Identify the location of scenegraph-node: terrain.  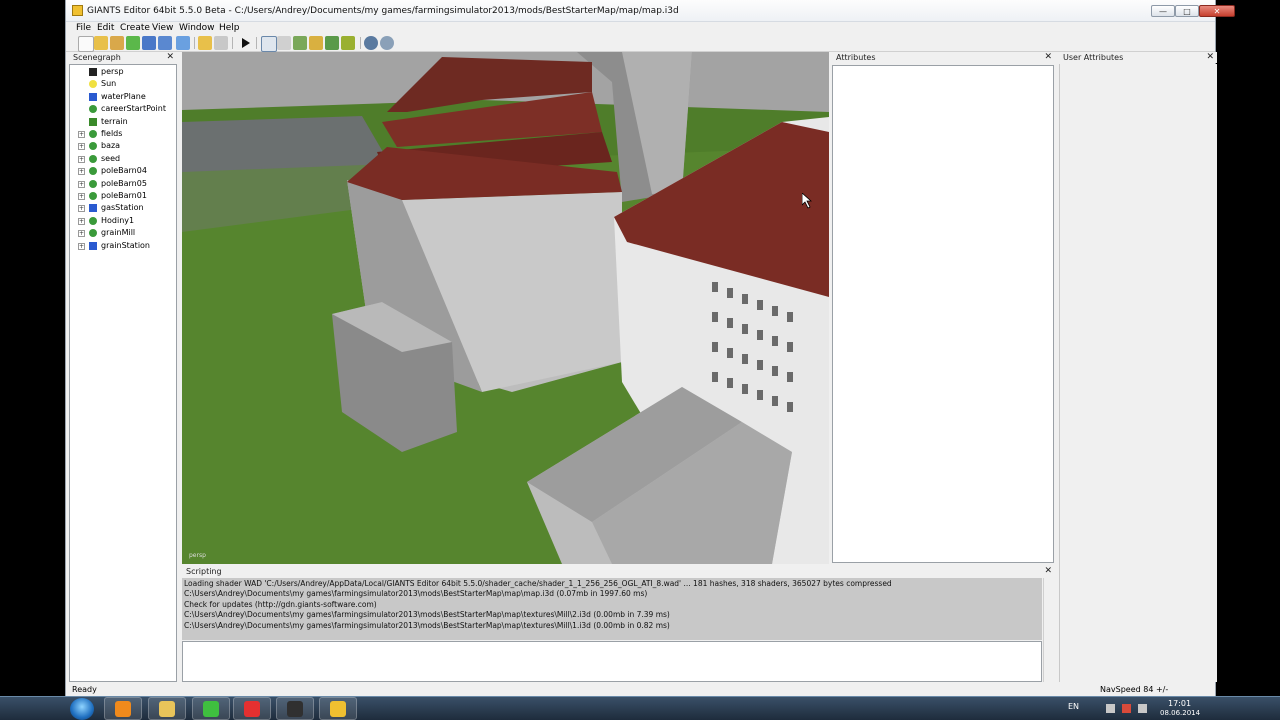
(123, 122).